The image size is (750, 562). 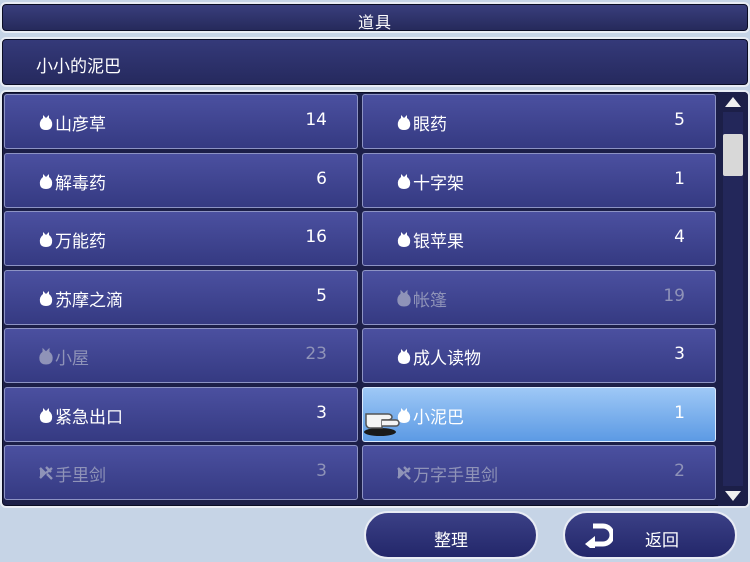 I want to click on item-quantity: 6, so click(x=321, y=178).